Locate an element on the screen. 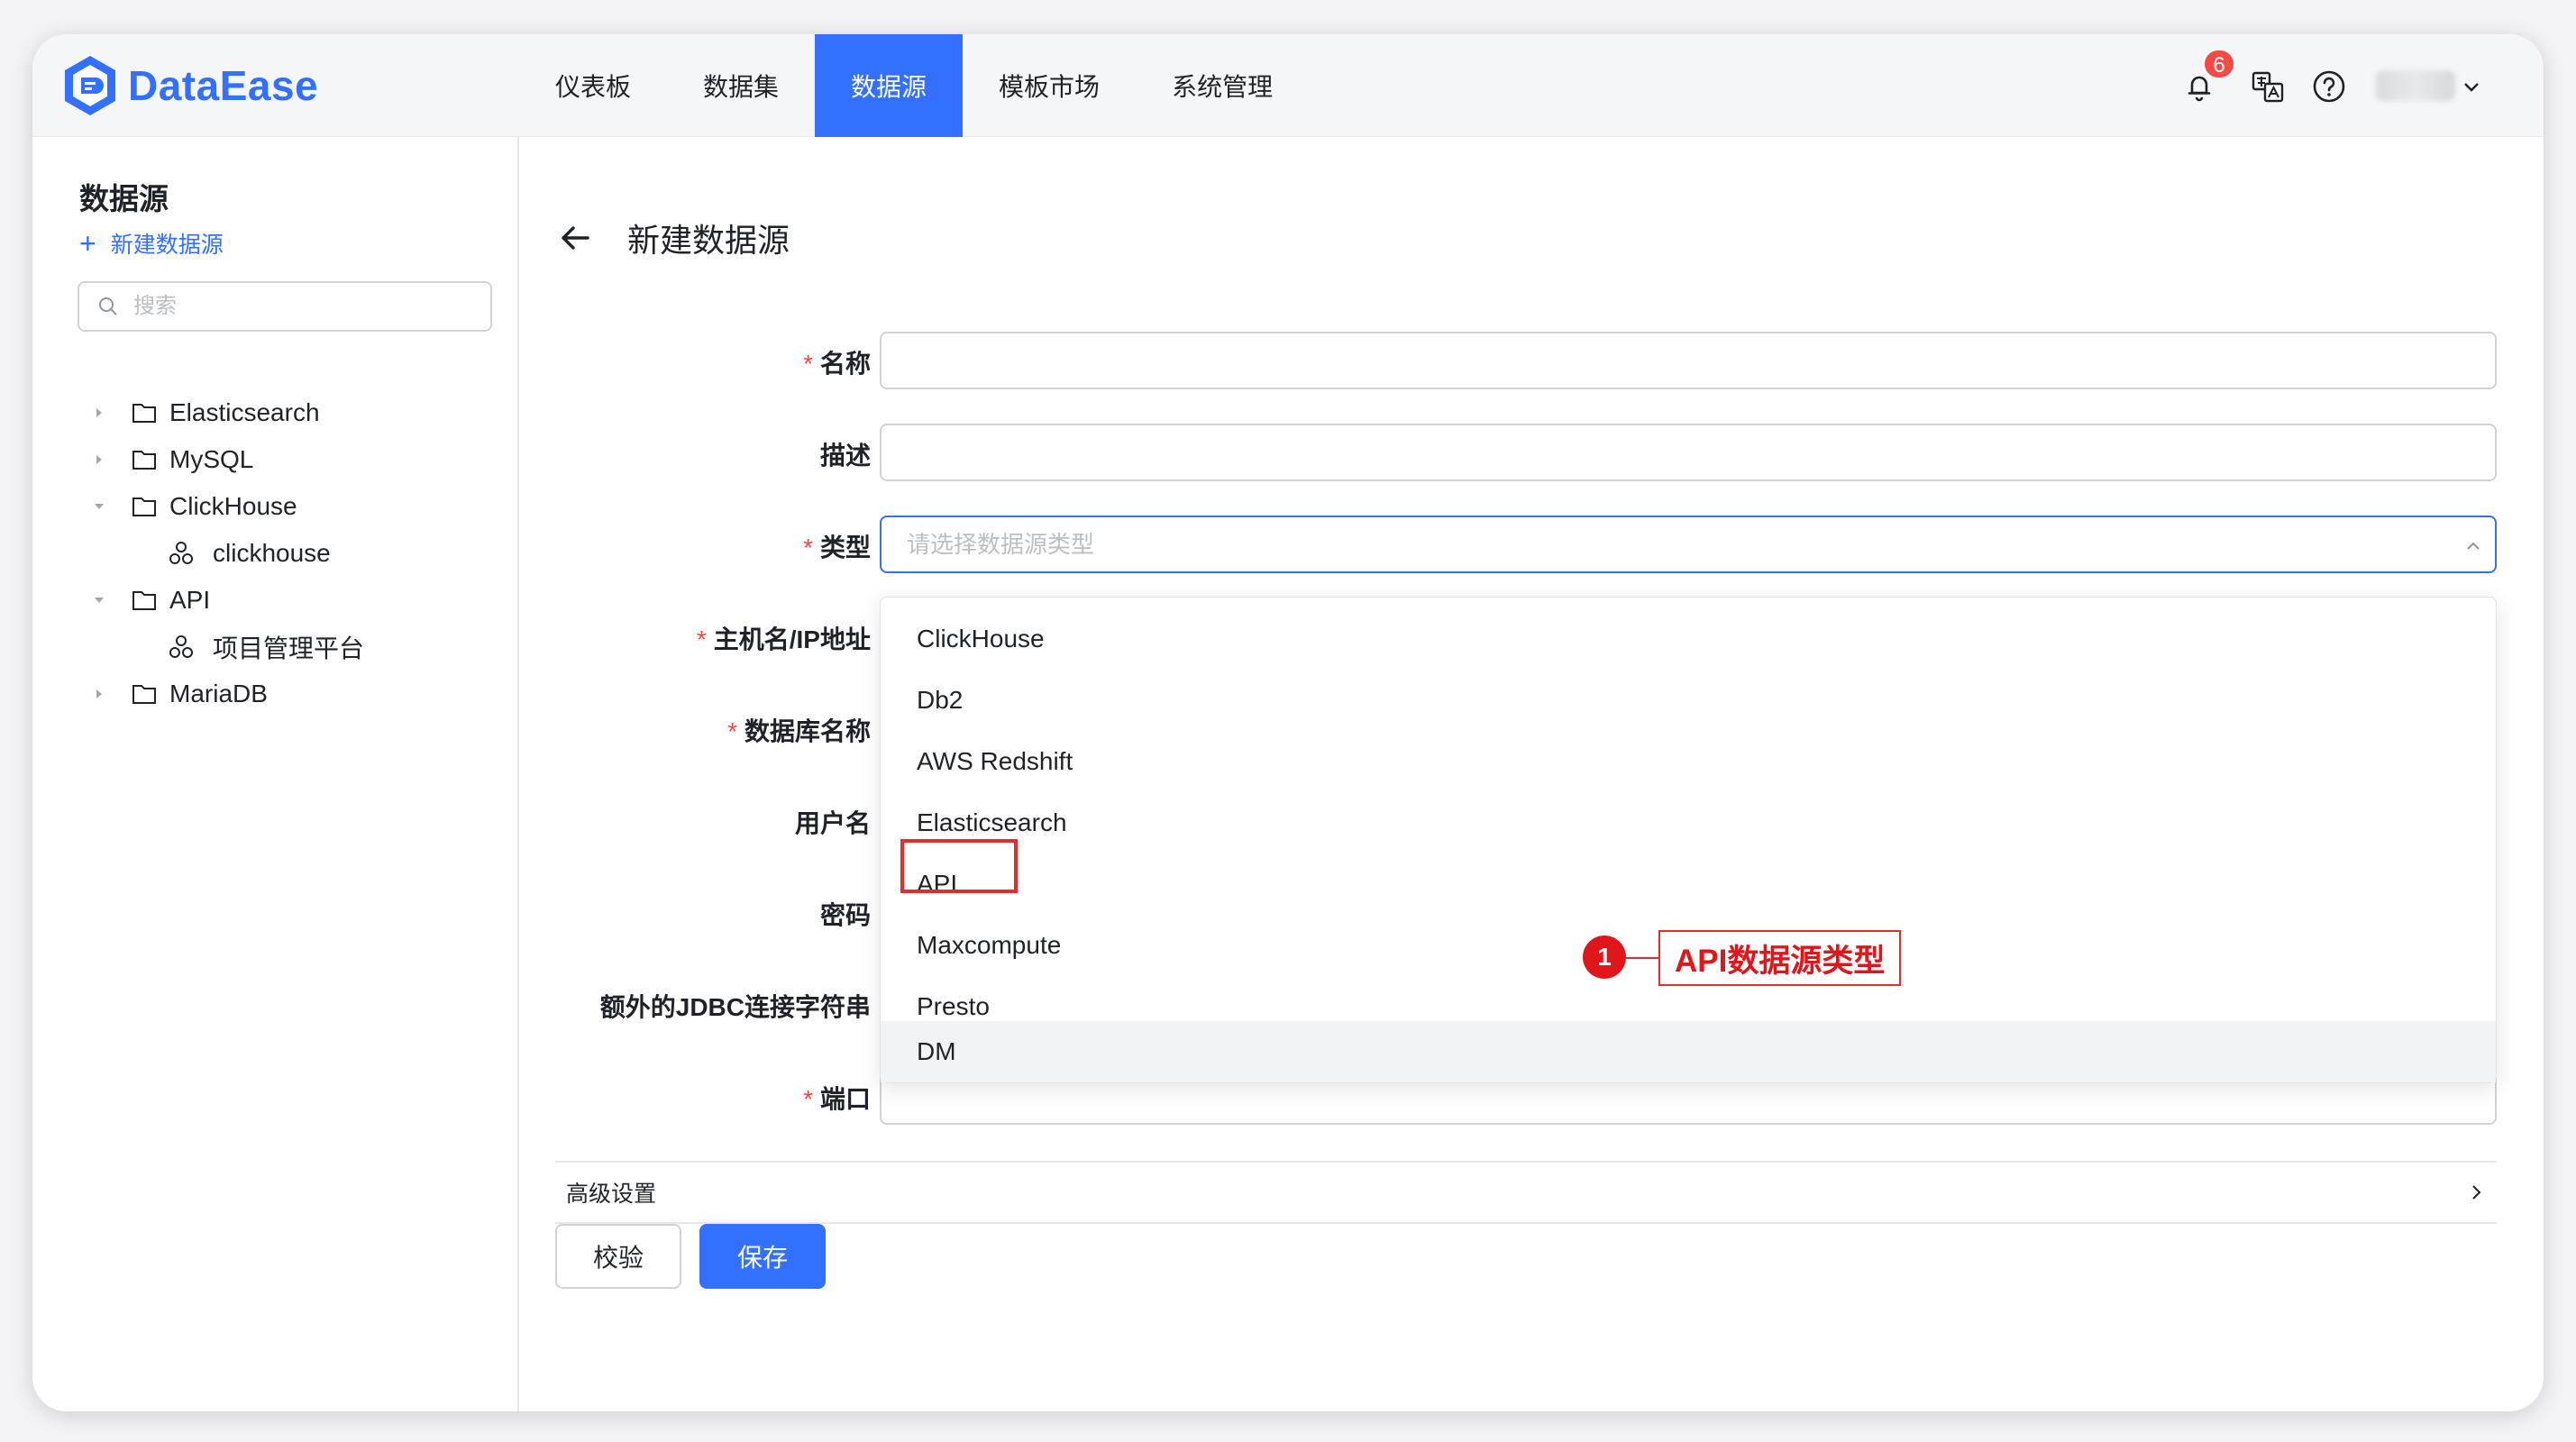  back-arrow-icon is located at coordinates (575, 238).